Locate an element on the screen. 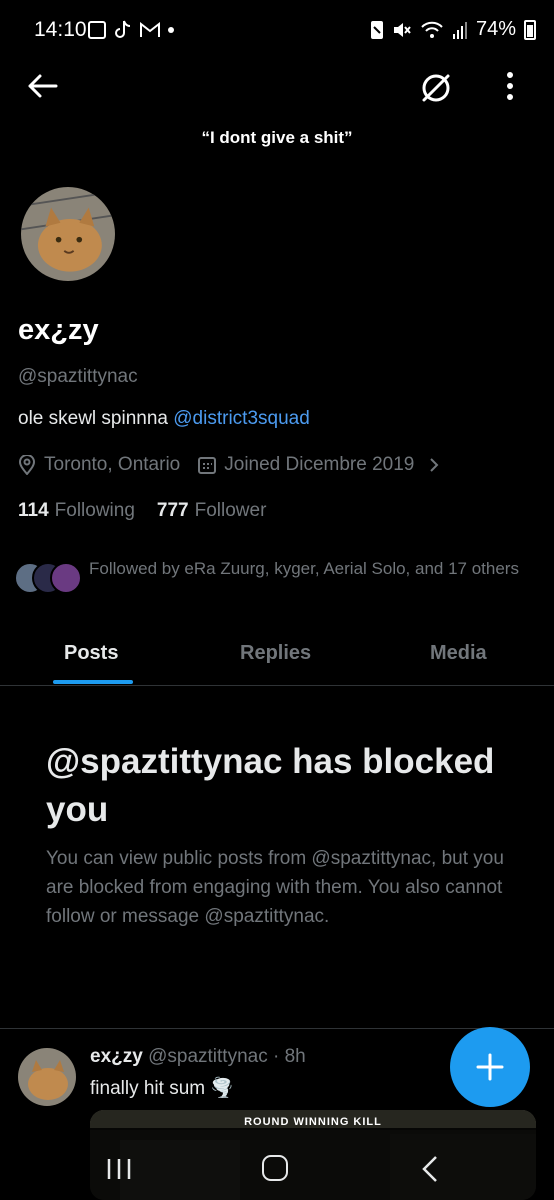  following-link: 114 Following is located at coordinates (76, 511).